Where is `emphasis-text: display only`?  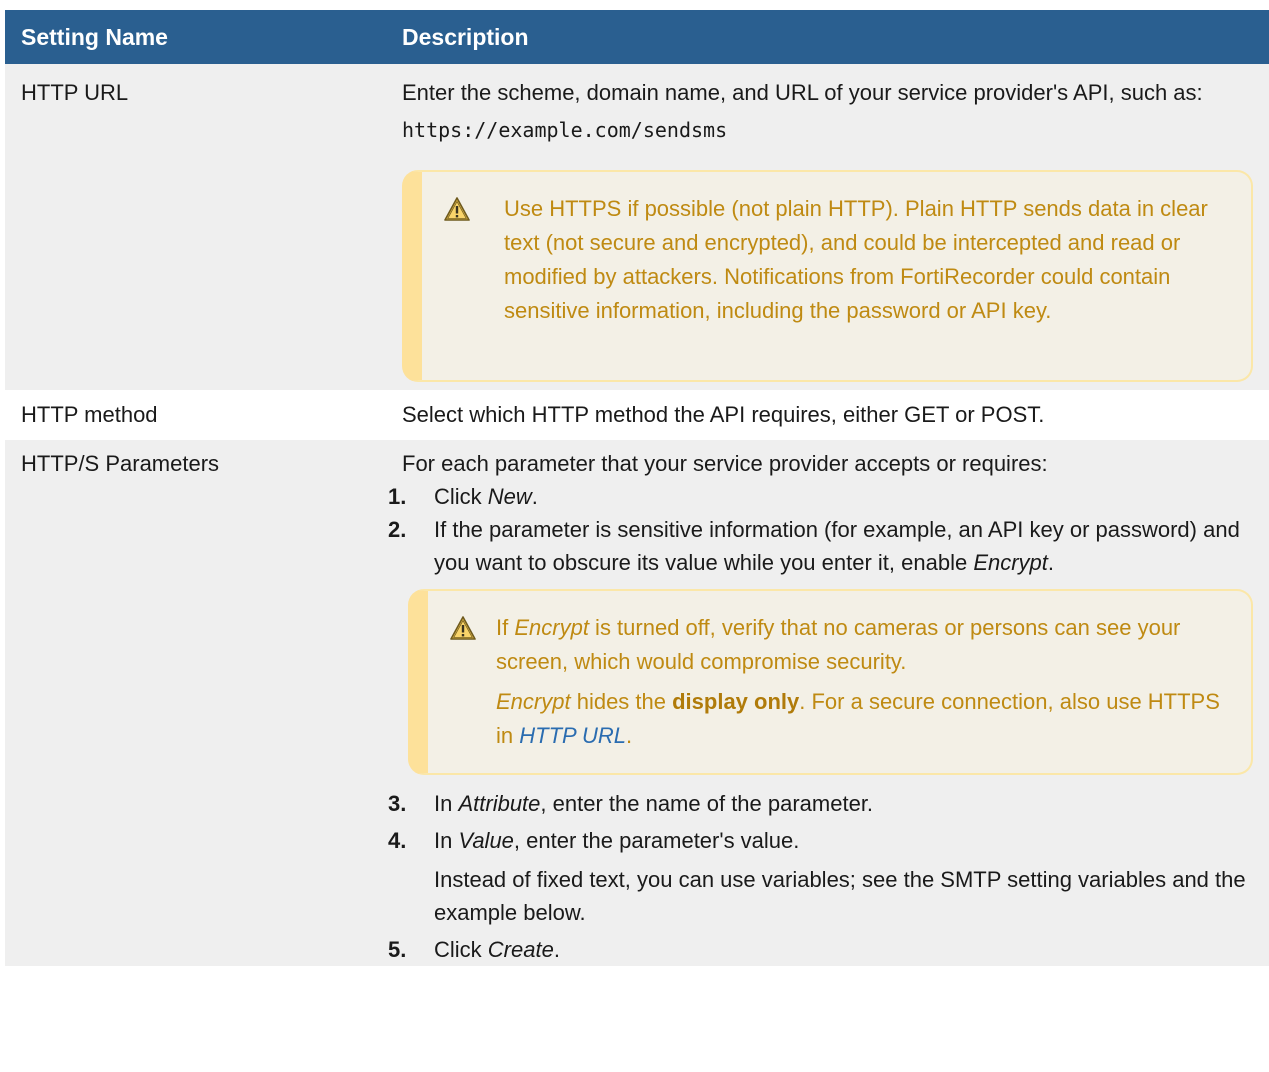 emphasis-text: display only is located at coordinates (736, 701).